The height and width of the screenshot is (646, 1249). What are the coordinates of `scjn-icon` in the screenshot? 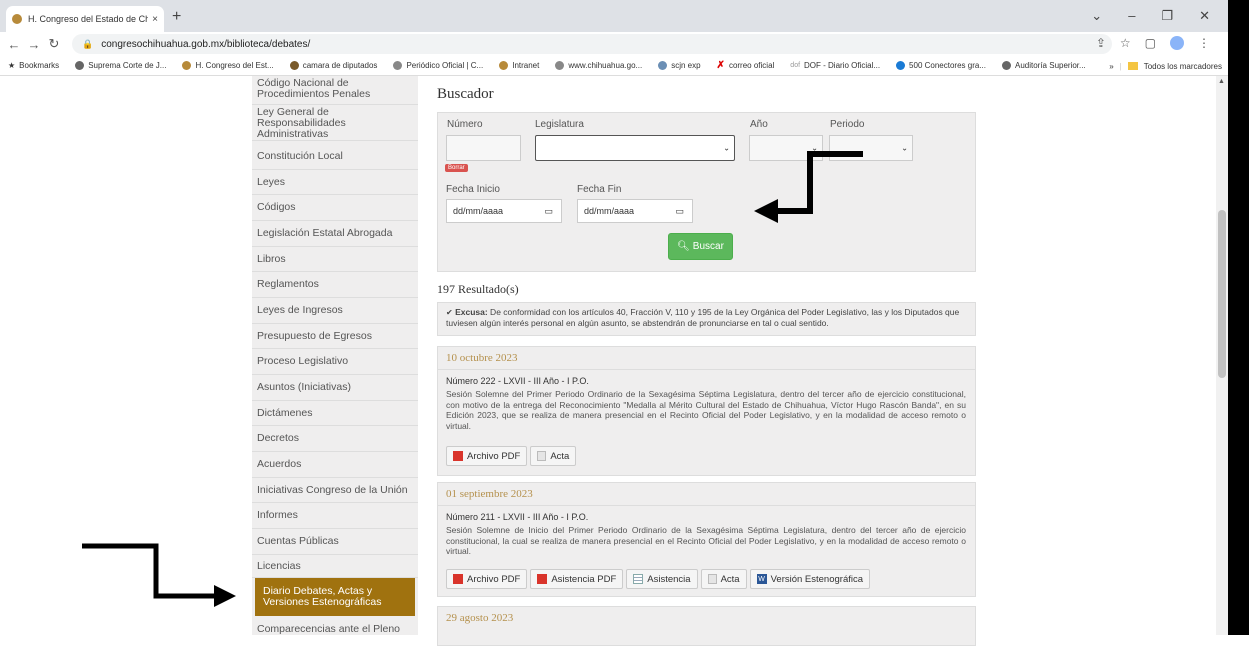 It's located at (663, 65).